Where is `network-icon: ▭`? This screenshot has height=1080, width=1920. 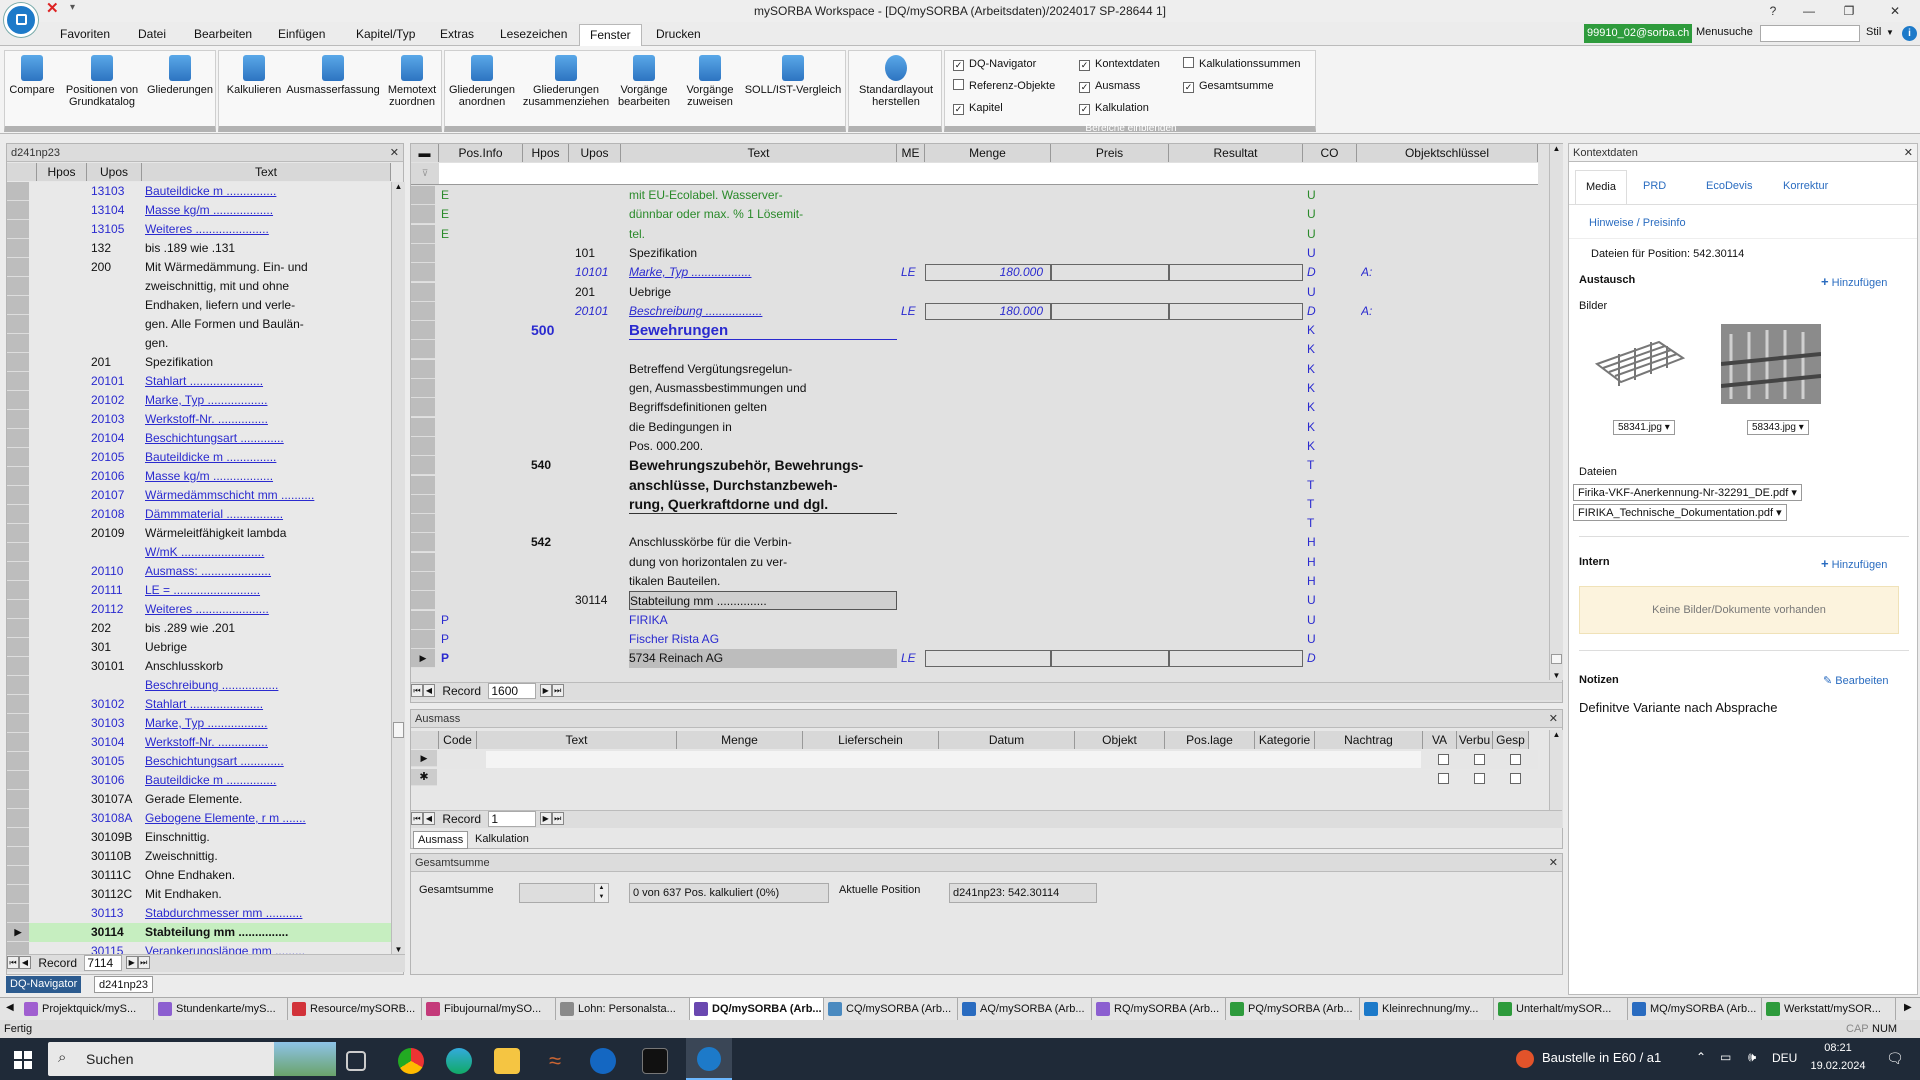 network-icon: ▭ is located at coordinates (1725, 1057).